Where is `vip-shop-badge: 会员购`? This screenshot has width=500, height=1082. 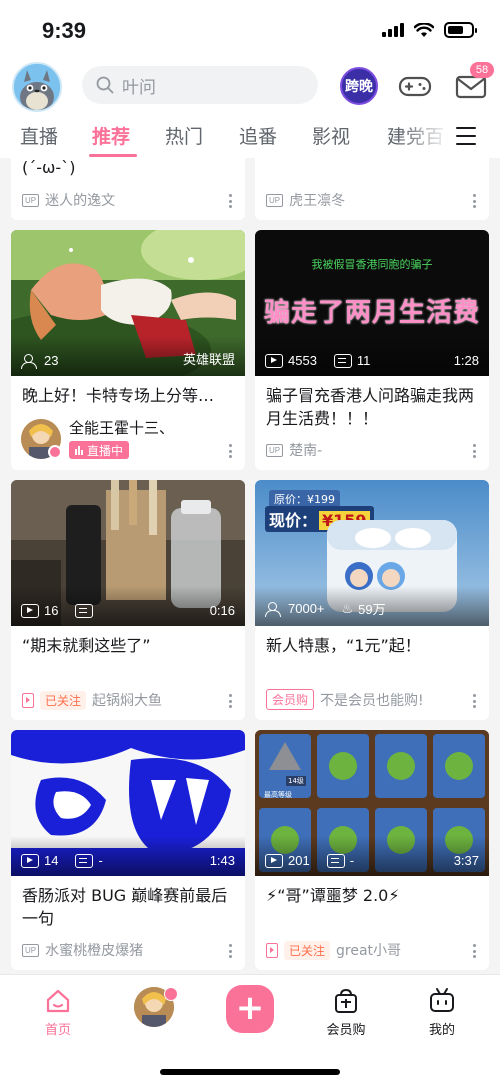 vip-shop-badge: 会员购 is located at coordinates (290, 699).